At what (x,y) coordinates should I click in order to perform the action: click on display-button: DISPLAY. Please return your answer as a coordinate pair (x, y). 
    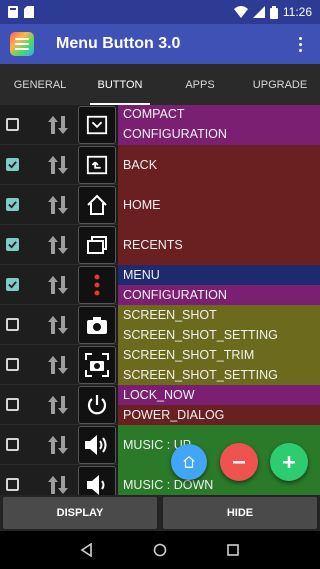
    Looking at the image, I should click on (80, 513).